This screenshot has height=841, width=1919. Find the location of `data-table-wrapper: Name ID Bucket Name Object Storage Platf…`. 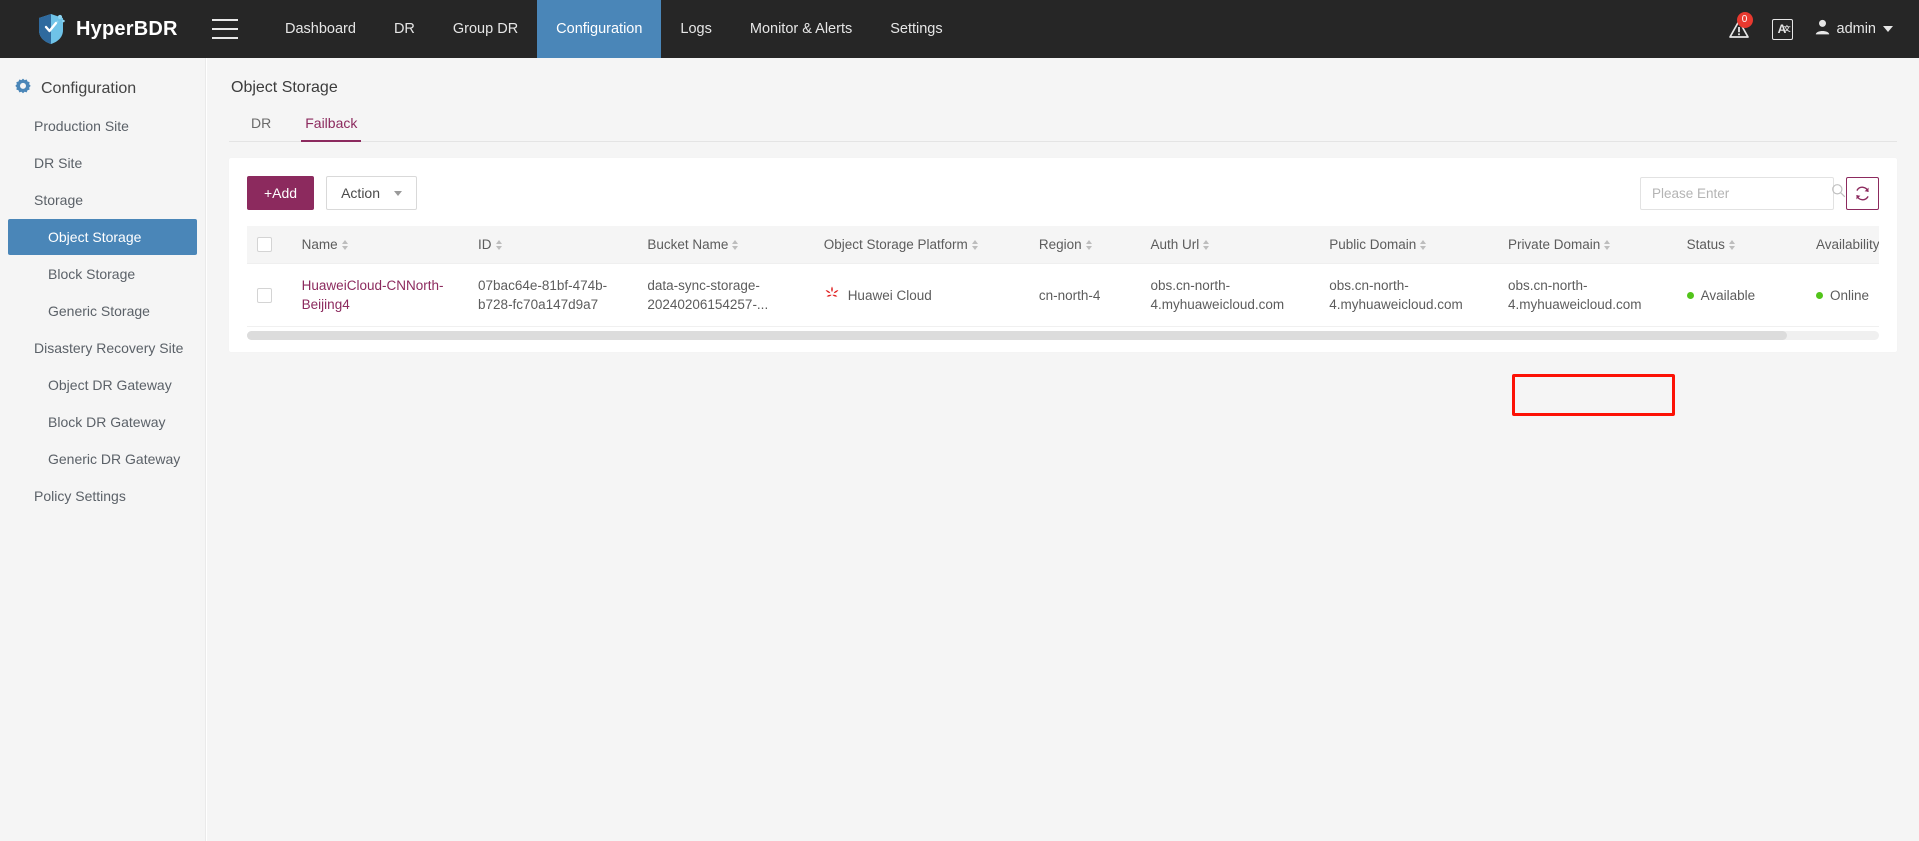

data-table-wrapper: Name ID Bucket Name Object Storage Platf… is located at coordinates (1063, 276).